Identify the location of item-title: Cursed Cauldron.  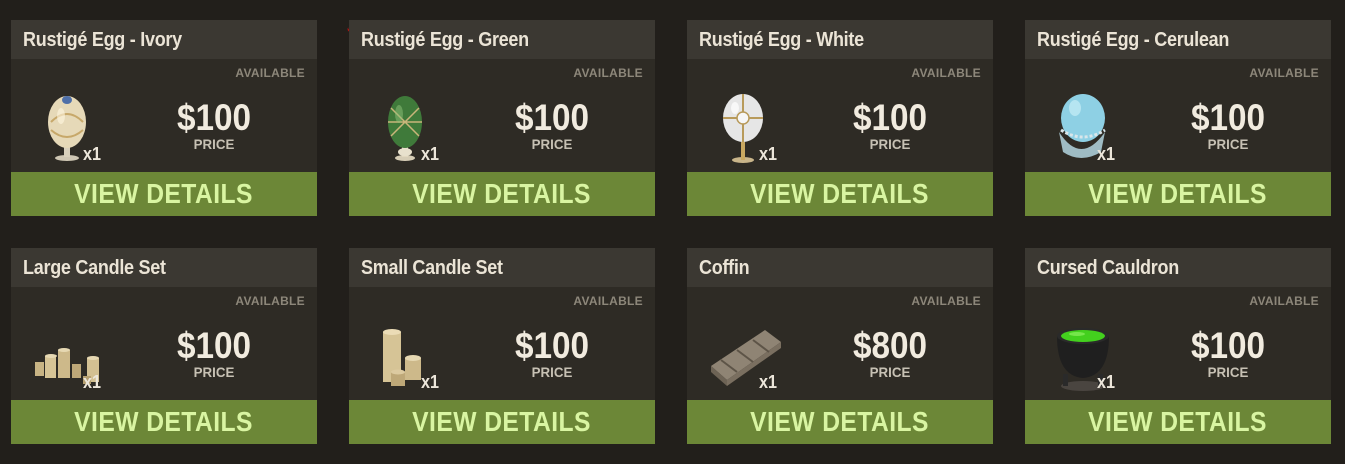
(1108, 268).